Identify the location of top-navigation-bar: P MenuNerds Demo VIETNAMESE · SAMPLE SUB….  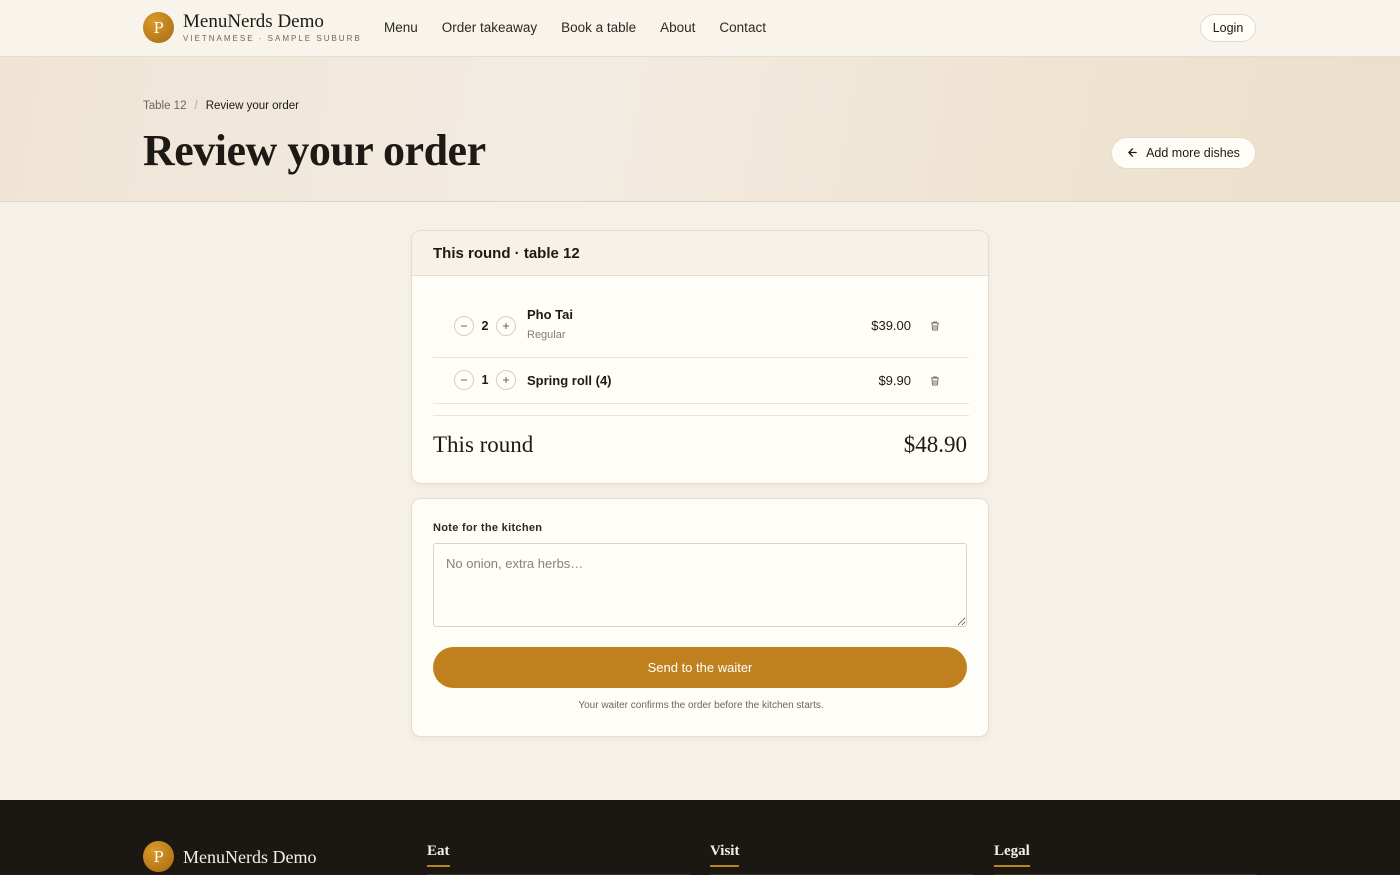
(700, 28).